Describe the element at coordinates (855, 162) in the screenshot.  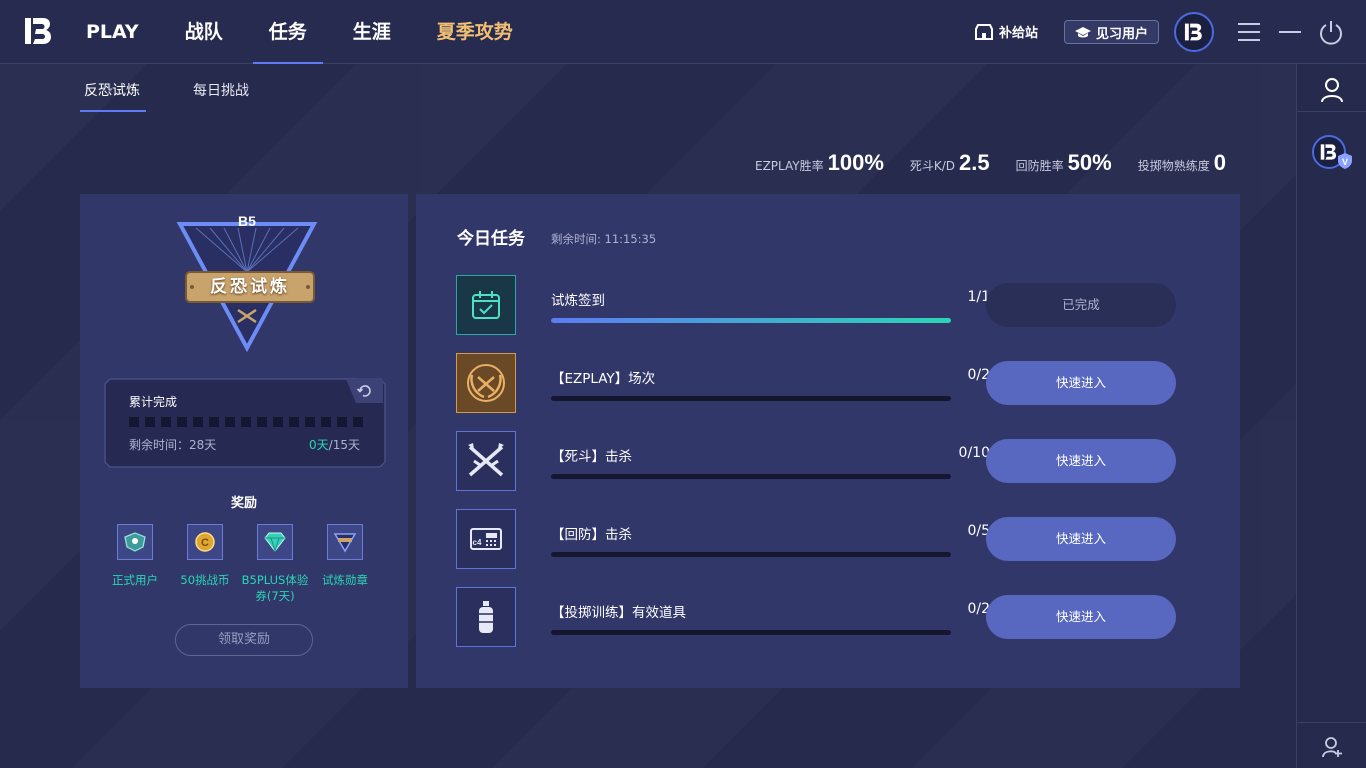
I see `stat-value-ezplay: 100%` at that location.